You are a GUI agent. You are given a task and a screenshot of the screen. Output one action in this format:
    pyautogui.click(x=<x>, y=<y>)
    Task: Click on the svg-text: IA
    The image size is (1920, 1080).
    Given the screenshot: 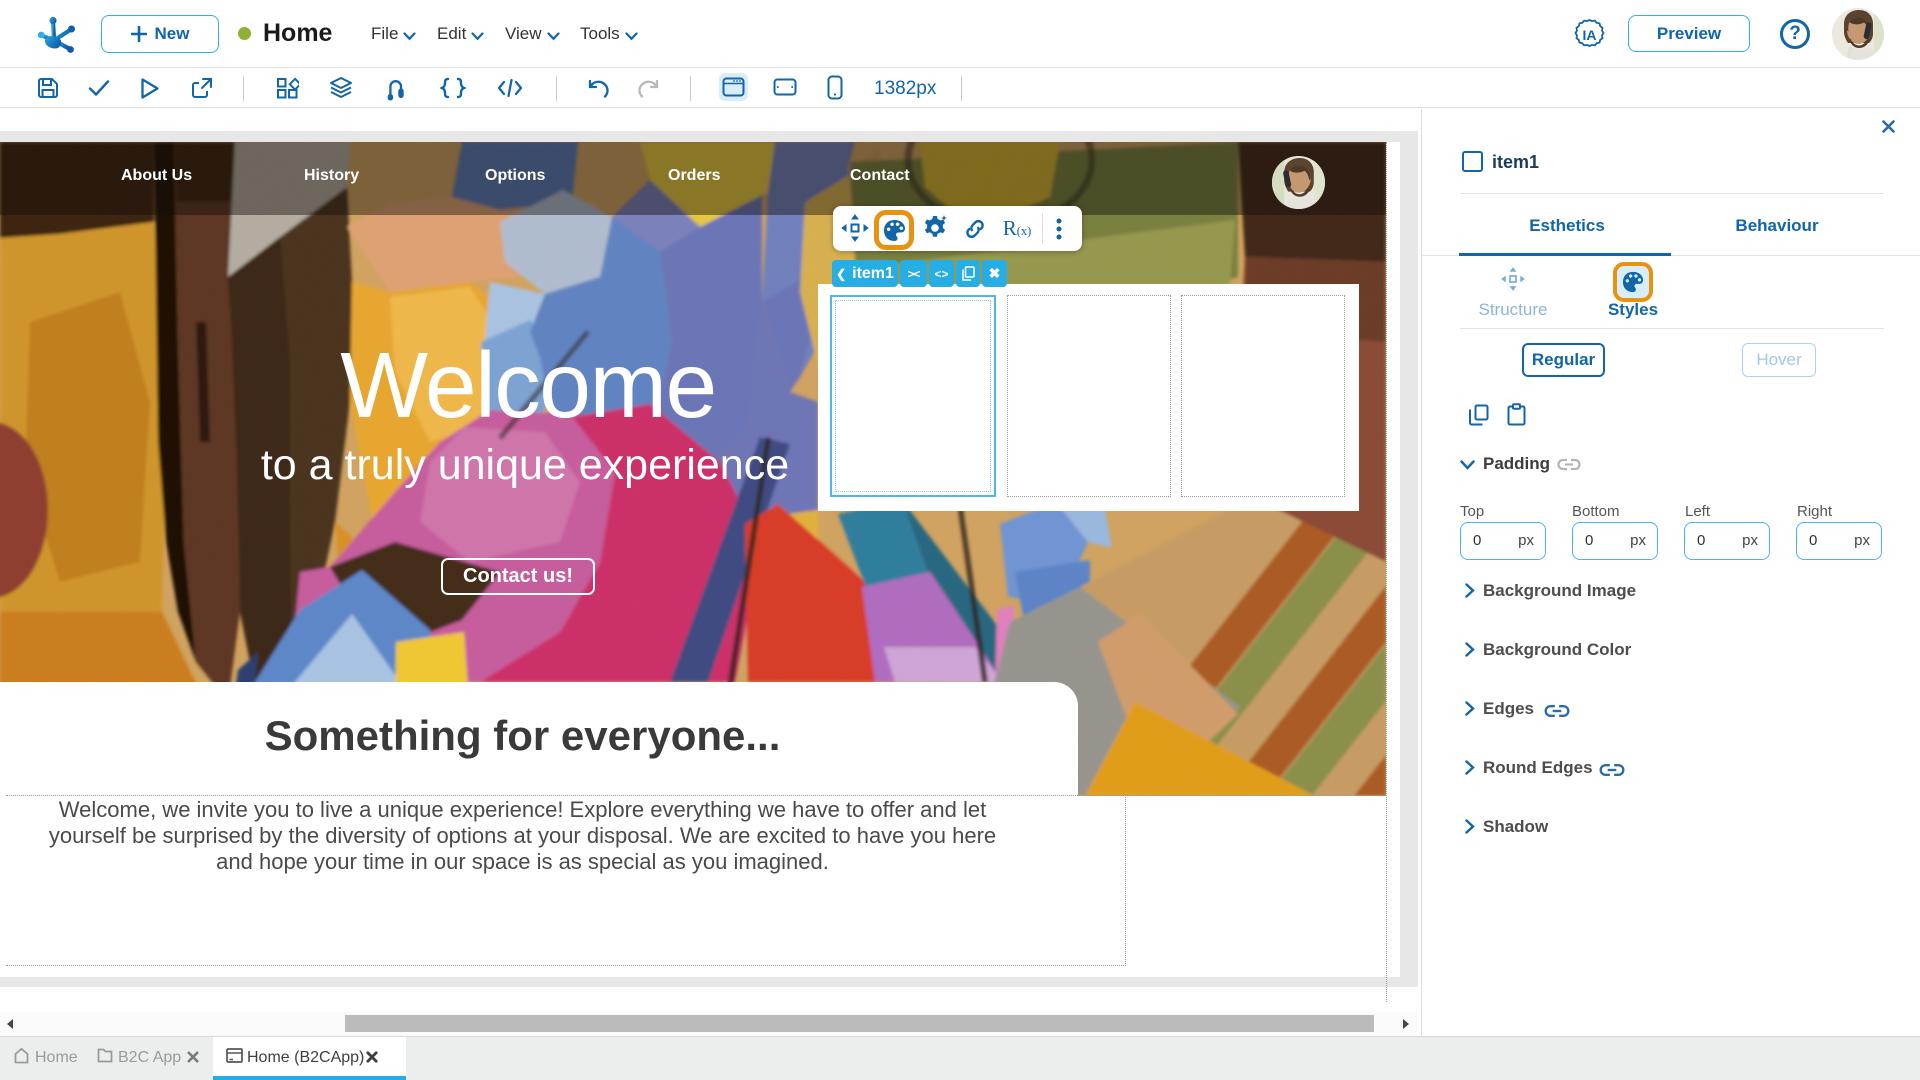 What is the action you would take?
    pyautogui.click(x=1590, y=35)
    